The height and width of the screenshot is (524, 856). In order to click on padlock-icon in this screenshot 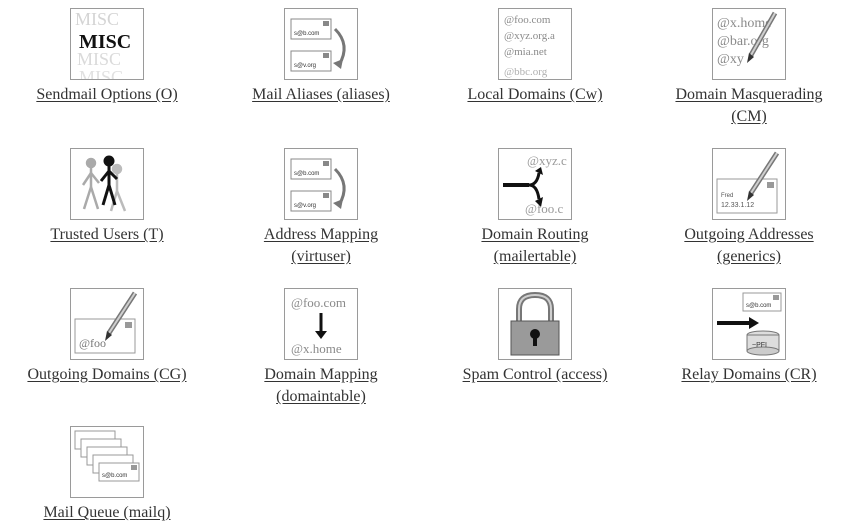, I will do `click(535, 324)`.